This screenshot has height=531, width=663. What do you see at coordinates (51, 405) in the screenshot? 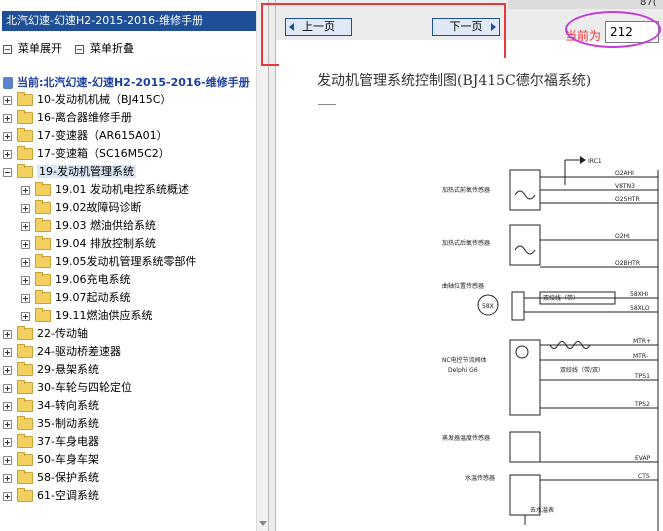
I see `tree-item: 34-转向系统` at bounding box center [51, 405].